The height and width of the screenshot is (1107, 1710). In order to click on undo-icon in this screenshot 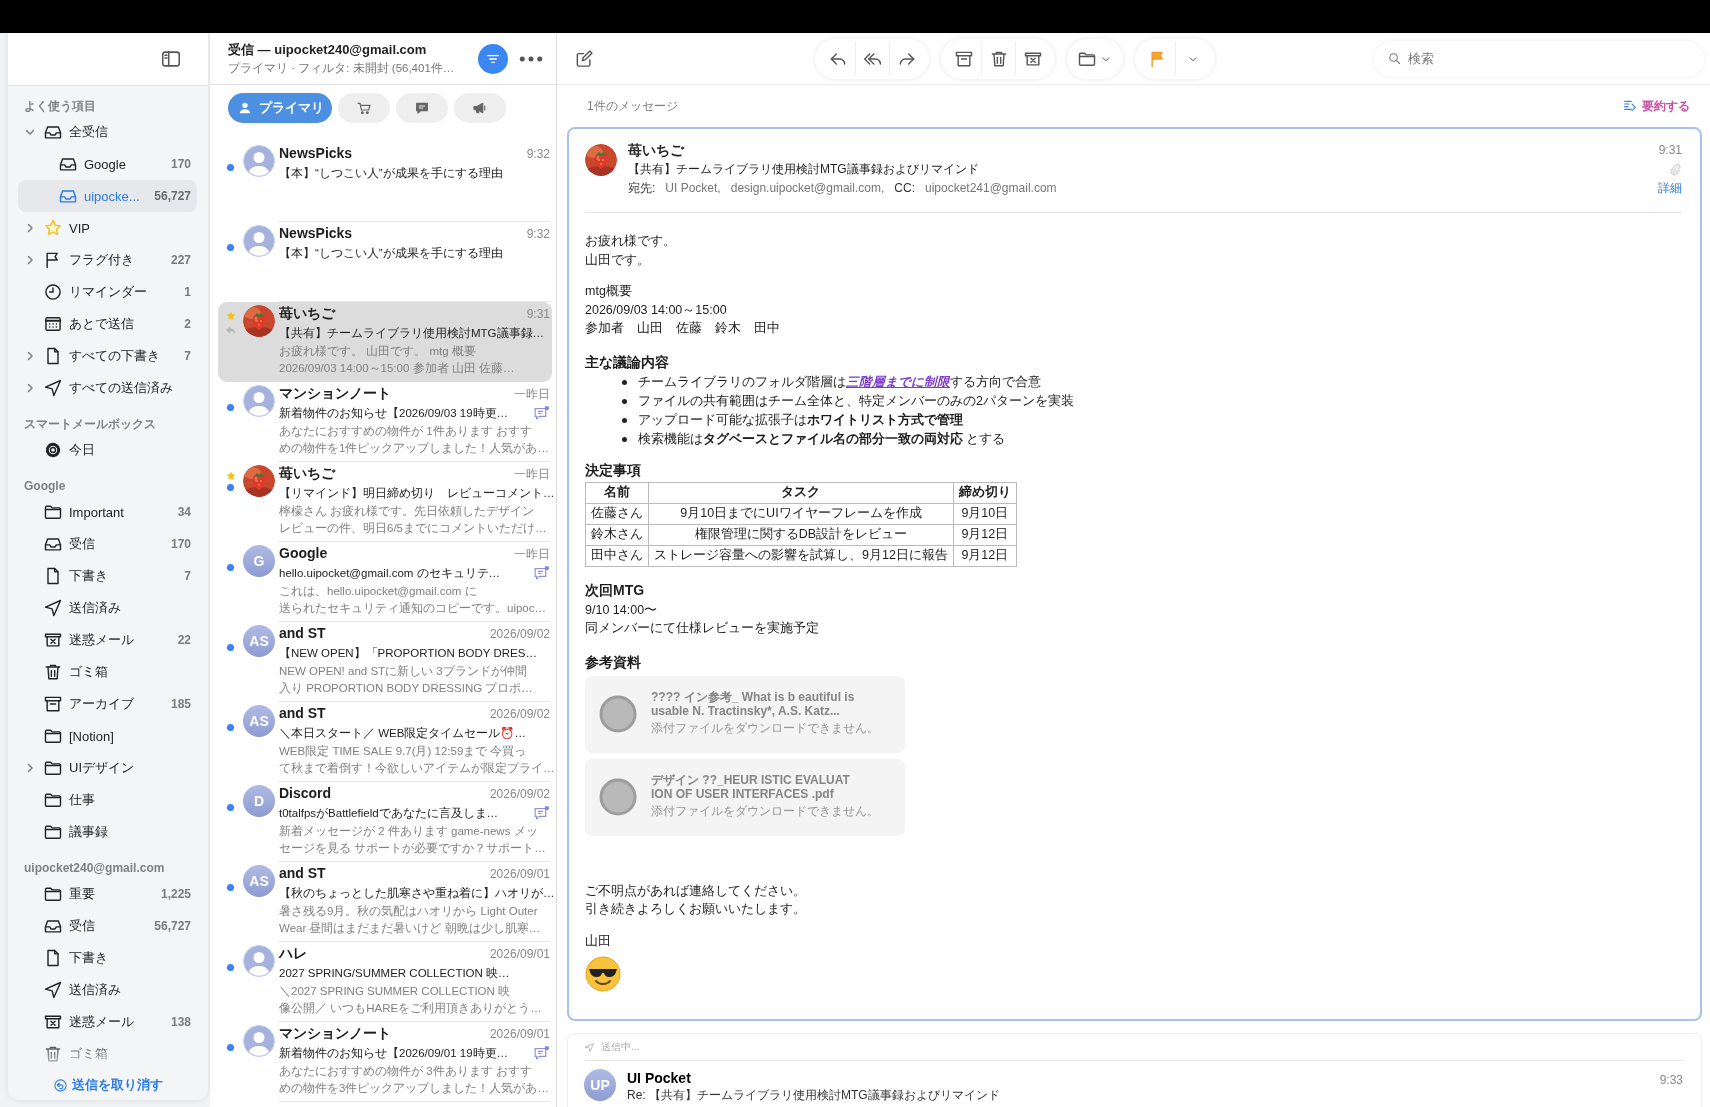, I will do `click(60, 1085)`.